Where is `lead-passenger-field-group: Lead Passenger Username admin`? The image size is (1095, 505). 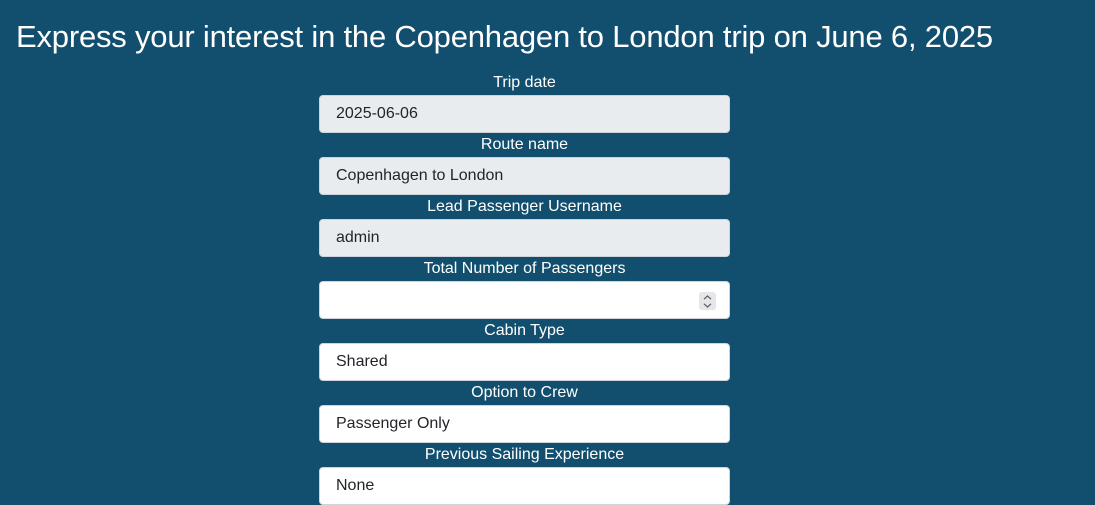
lead-passenger-field-group: Lead Passenger Username admin is located at coordinates (524, 227).